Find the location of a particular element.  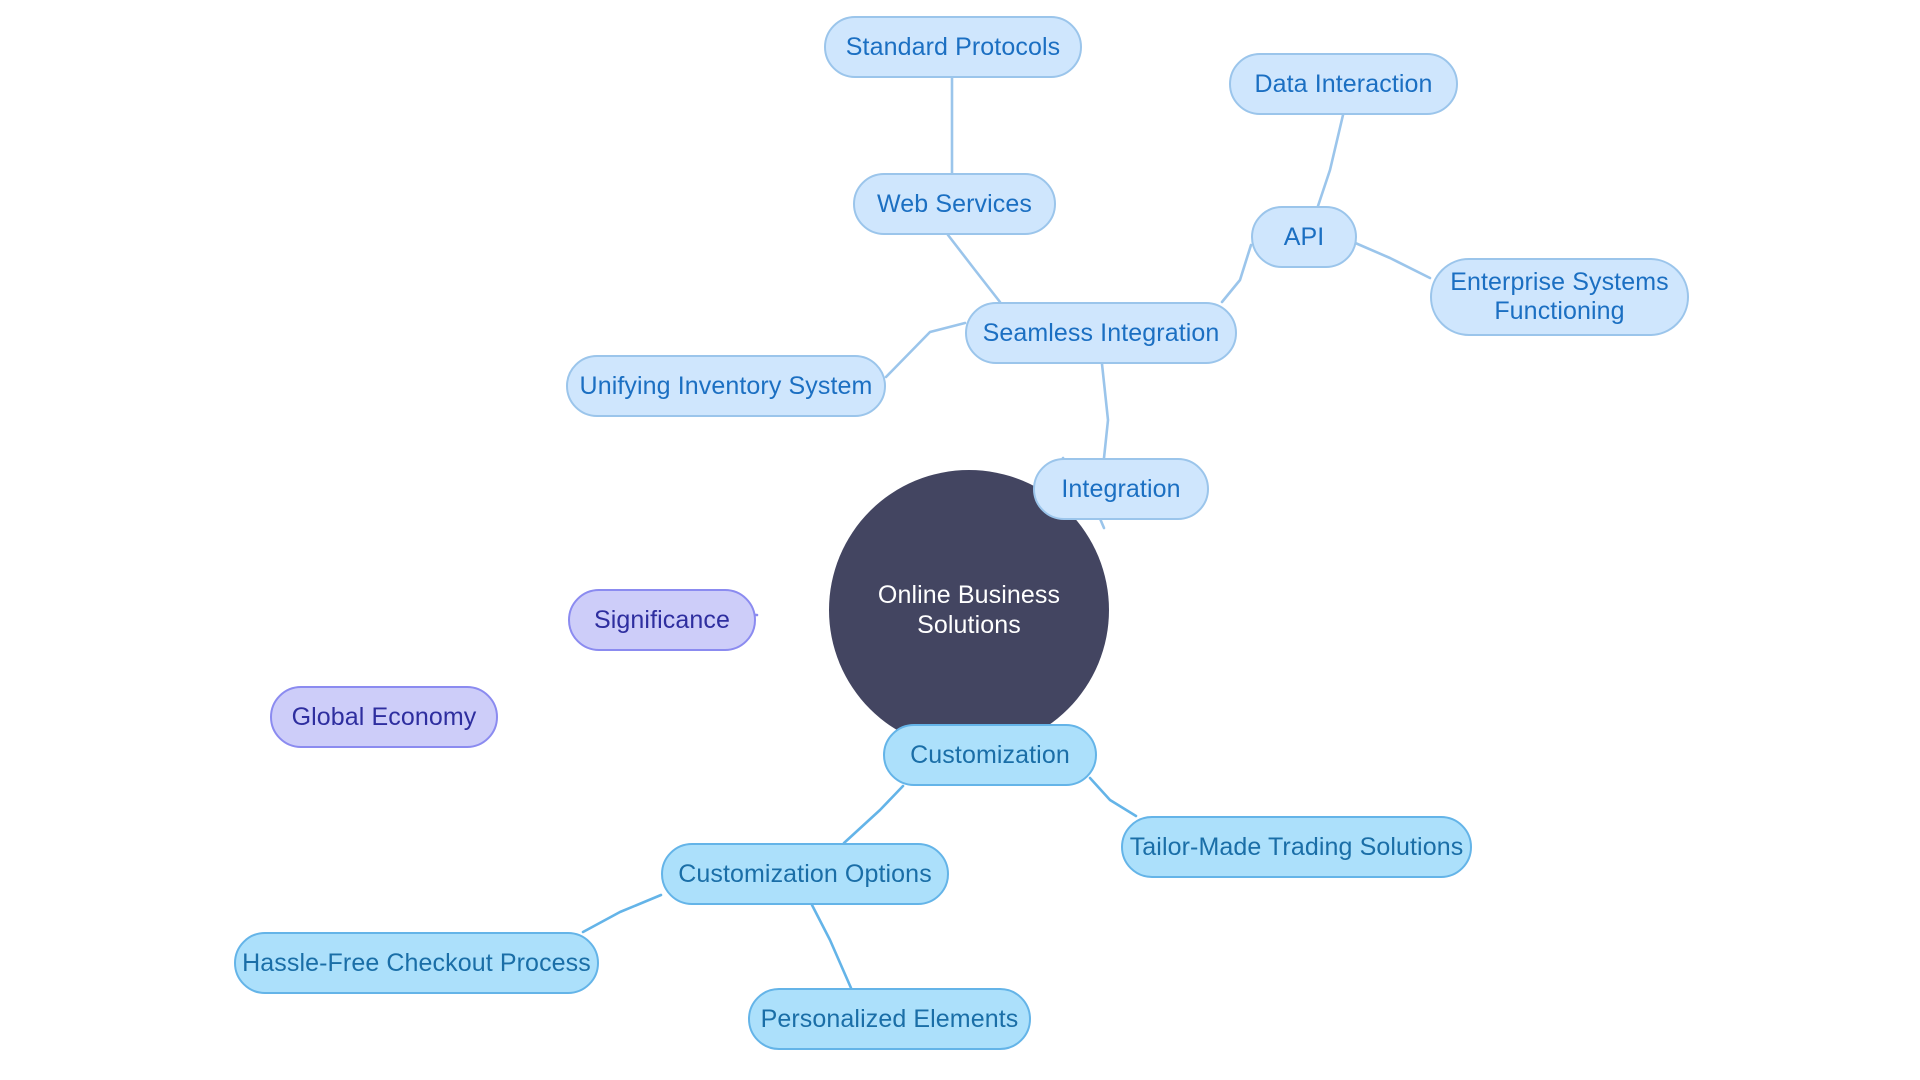

node-hassle_free_checkout_process: Hassle-Free Checkout Process is located at coordinates (416, 963).